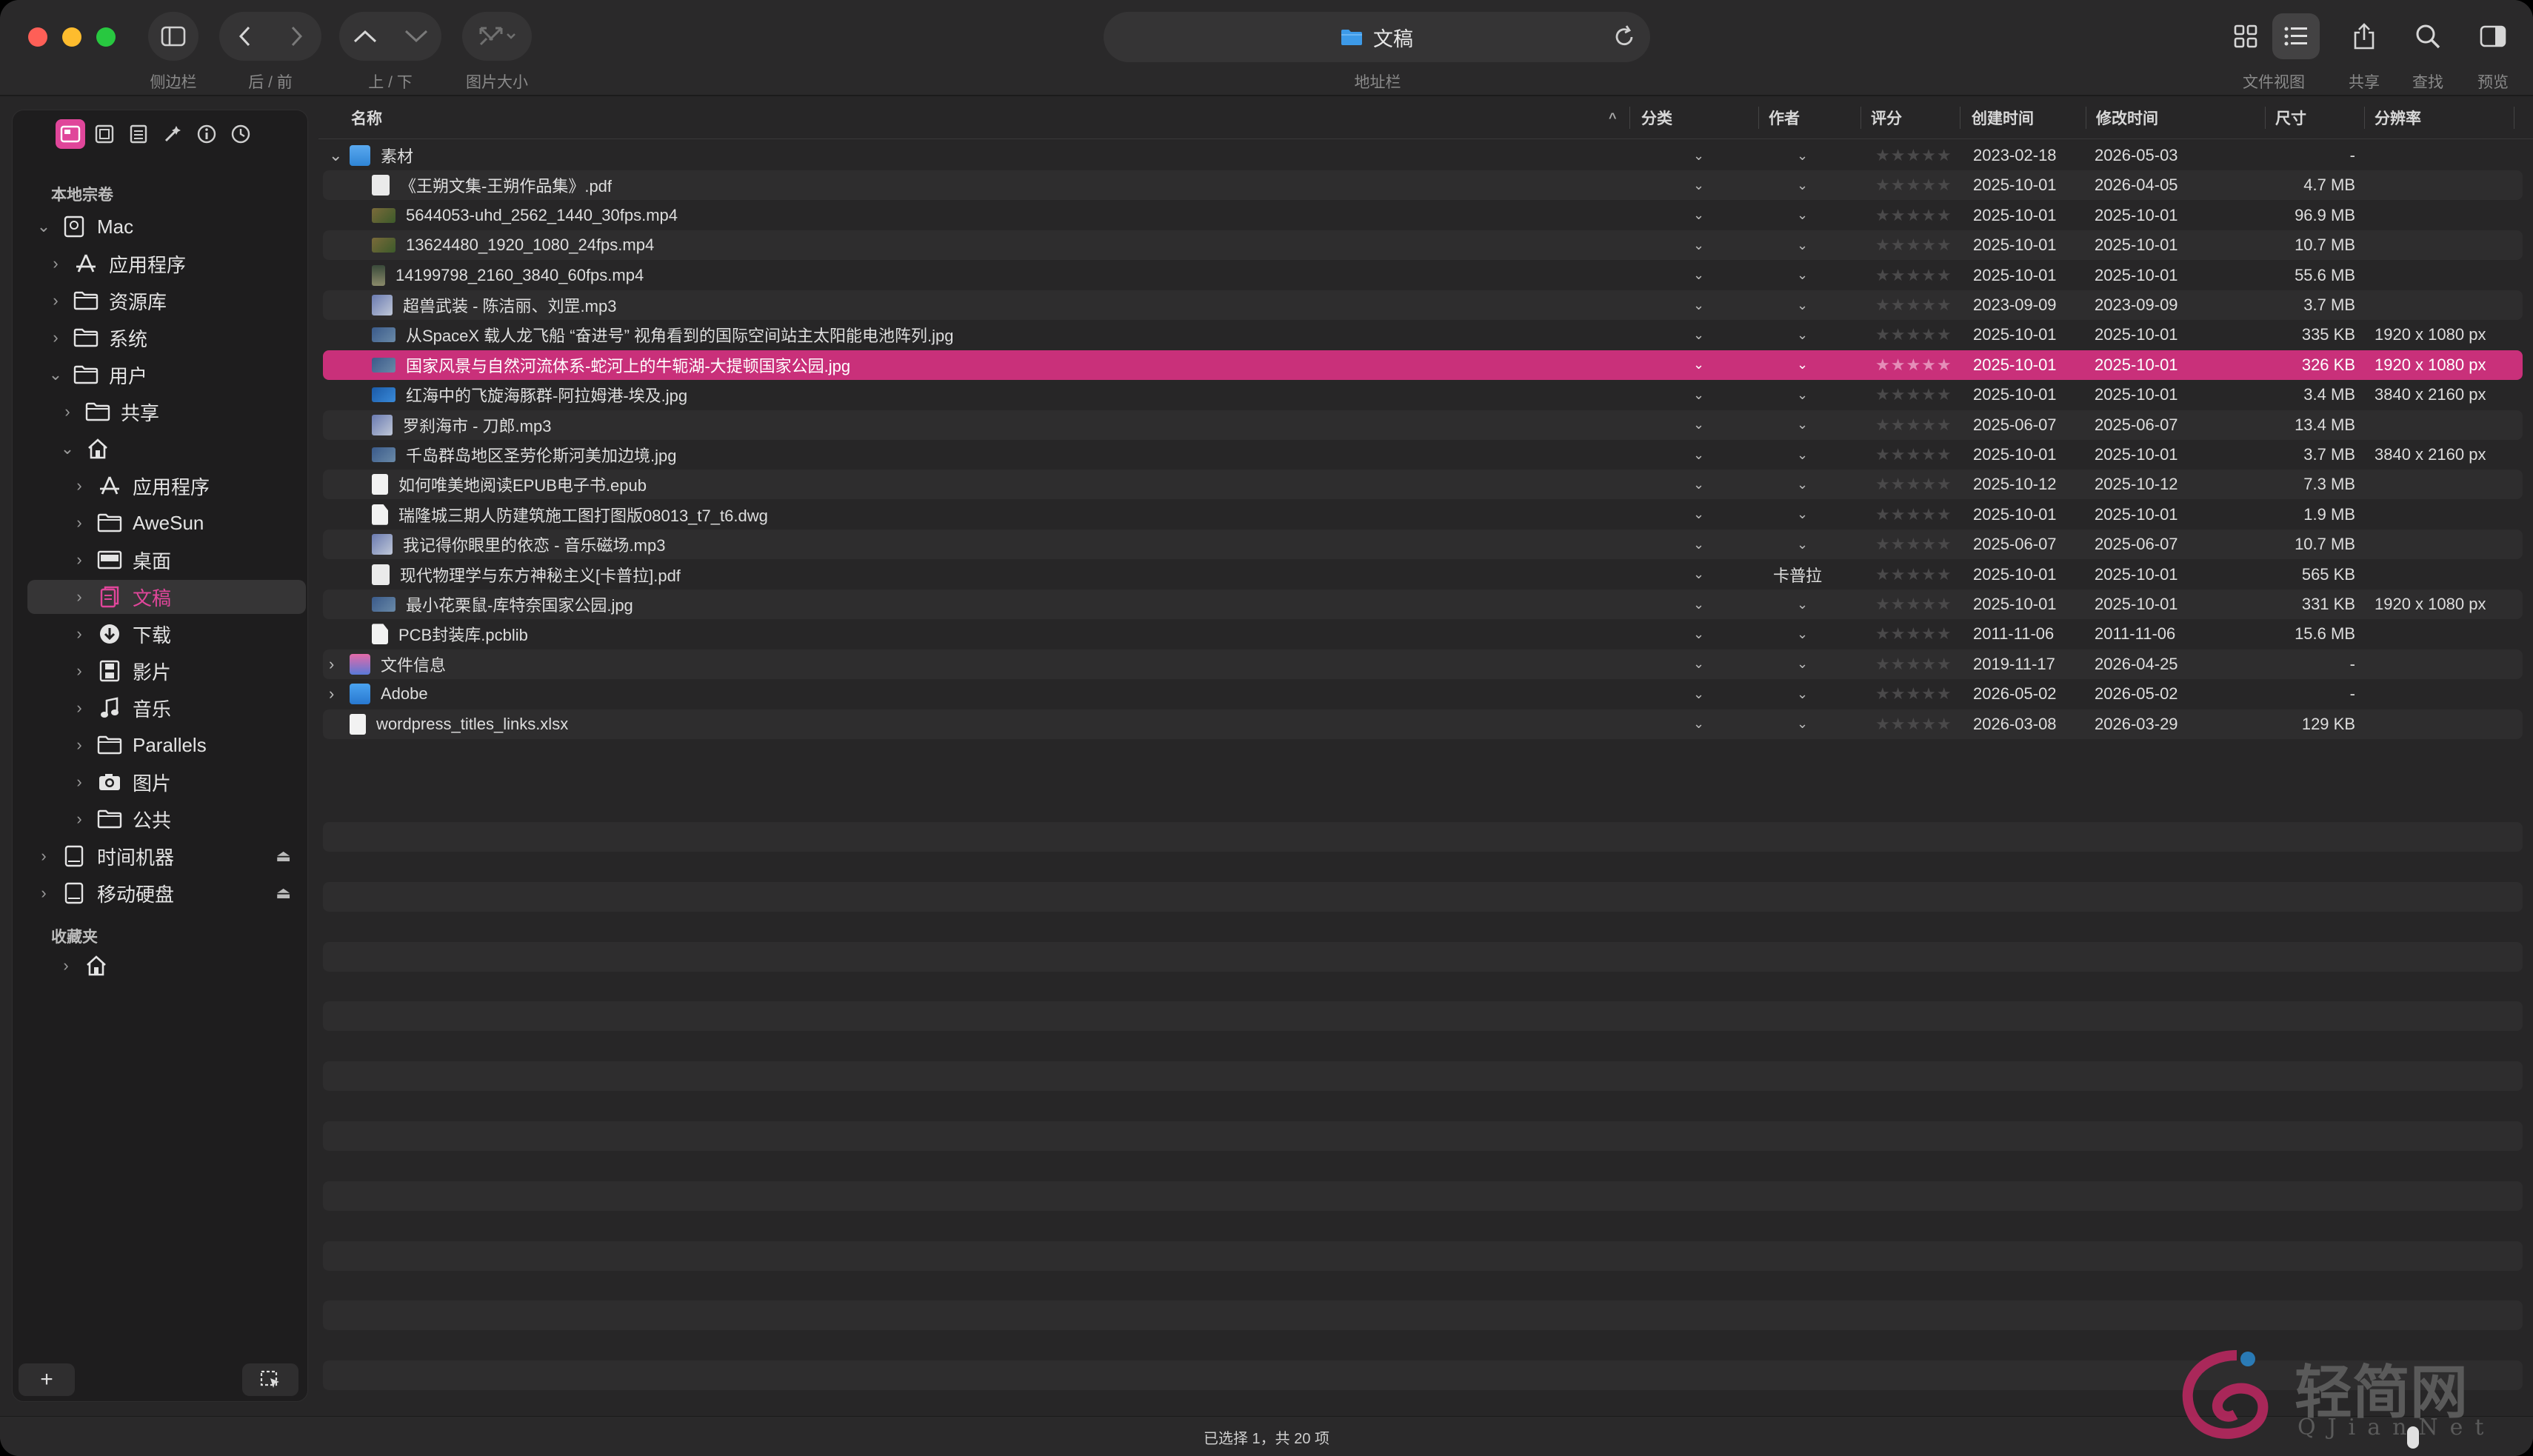  What do you see at coordinates (166, 227) in the screenshot?
I see `sidebar-item-Mac: ⌄ Mac` at bounding box center [166, 227].